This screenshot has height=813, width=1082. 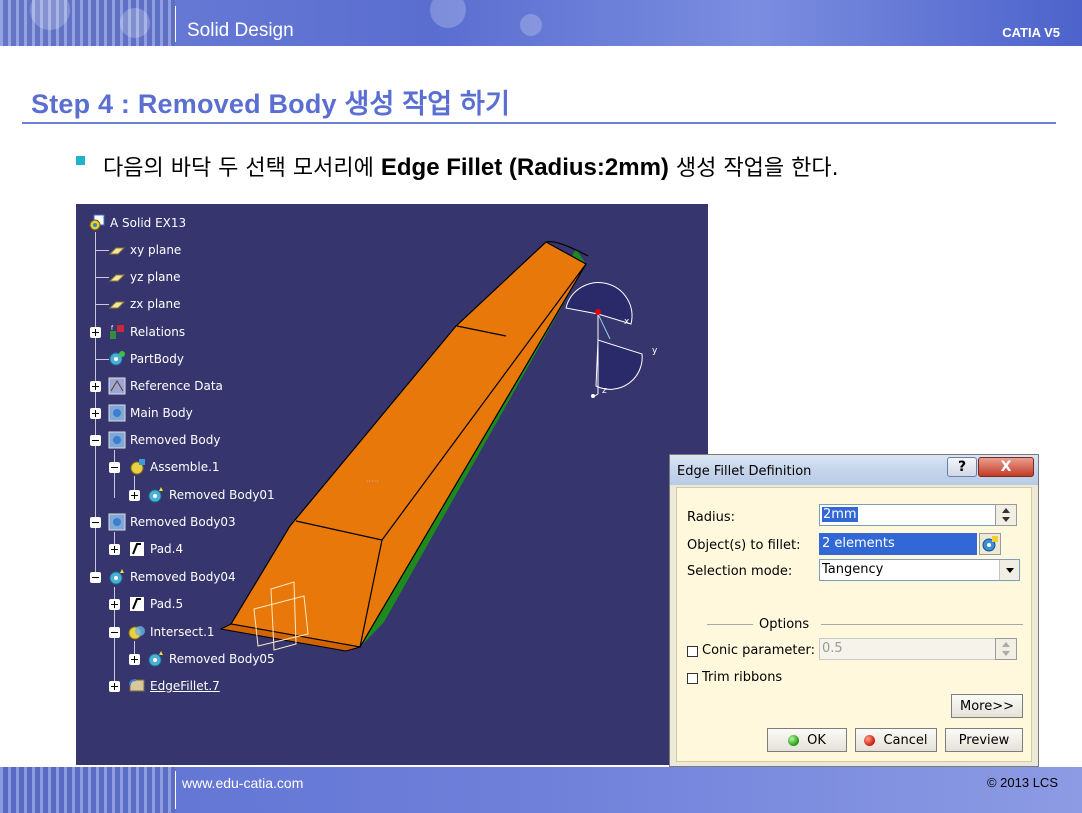 I want to click on tree-item-pad5: Pad.5, so click(x=155, y=604).